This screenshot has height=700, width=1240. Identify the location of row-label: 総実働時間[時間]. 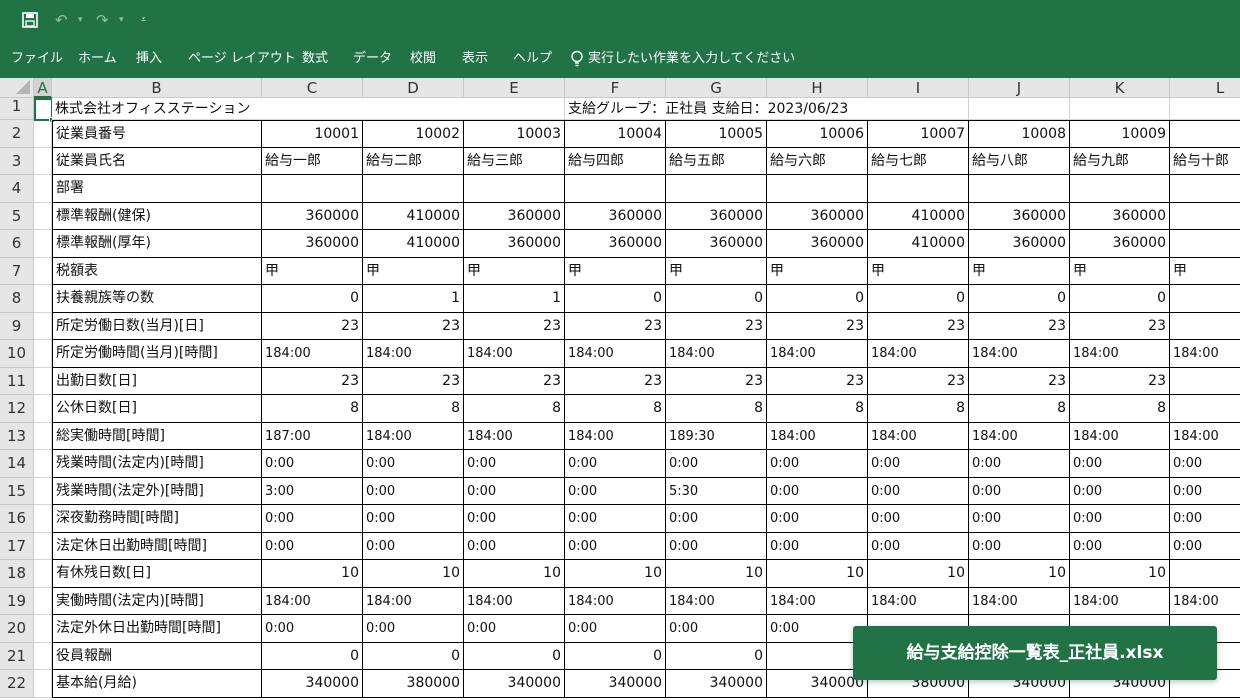
(157, 436).